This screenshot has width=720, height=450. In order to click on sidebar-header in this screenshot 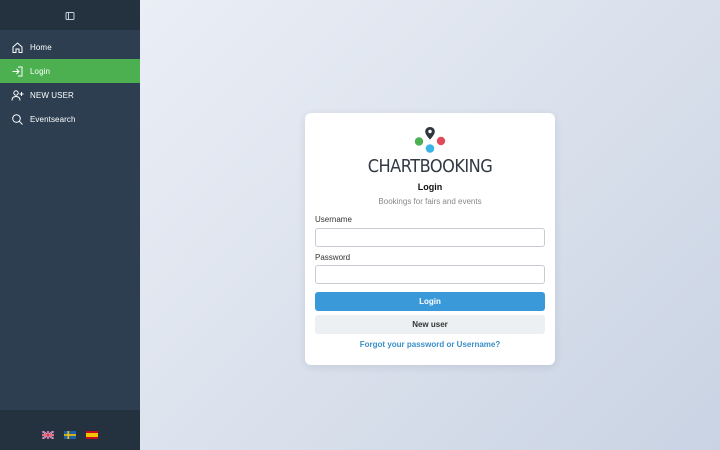, I will do `click(70, 15)`.